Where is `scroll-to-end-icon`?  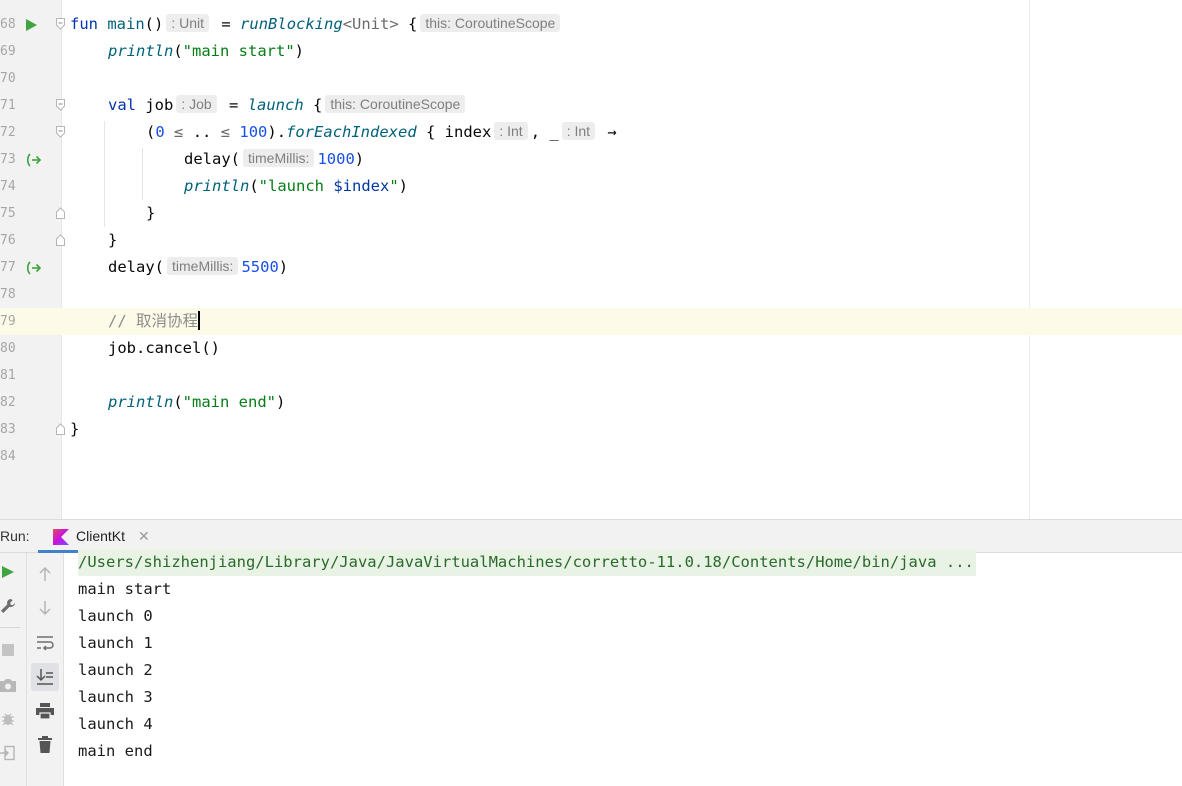
scroll-to-end-icon is located at coordinates (45, 677).